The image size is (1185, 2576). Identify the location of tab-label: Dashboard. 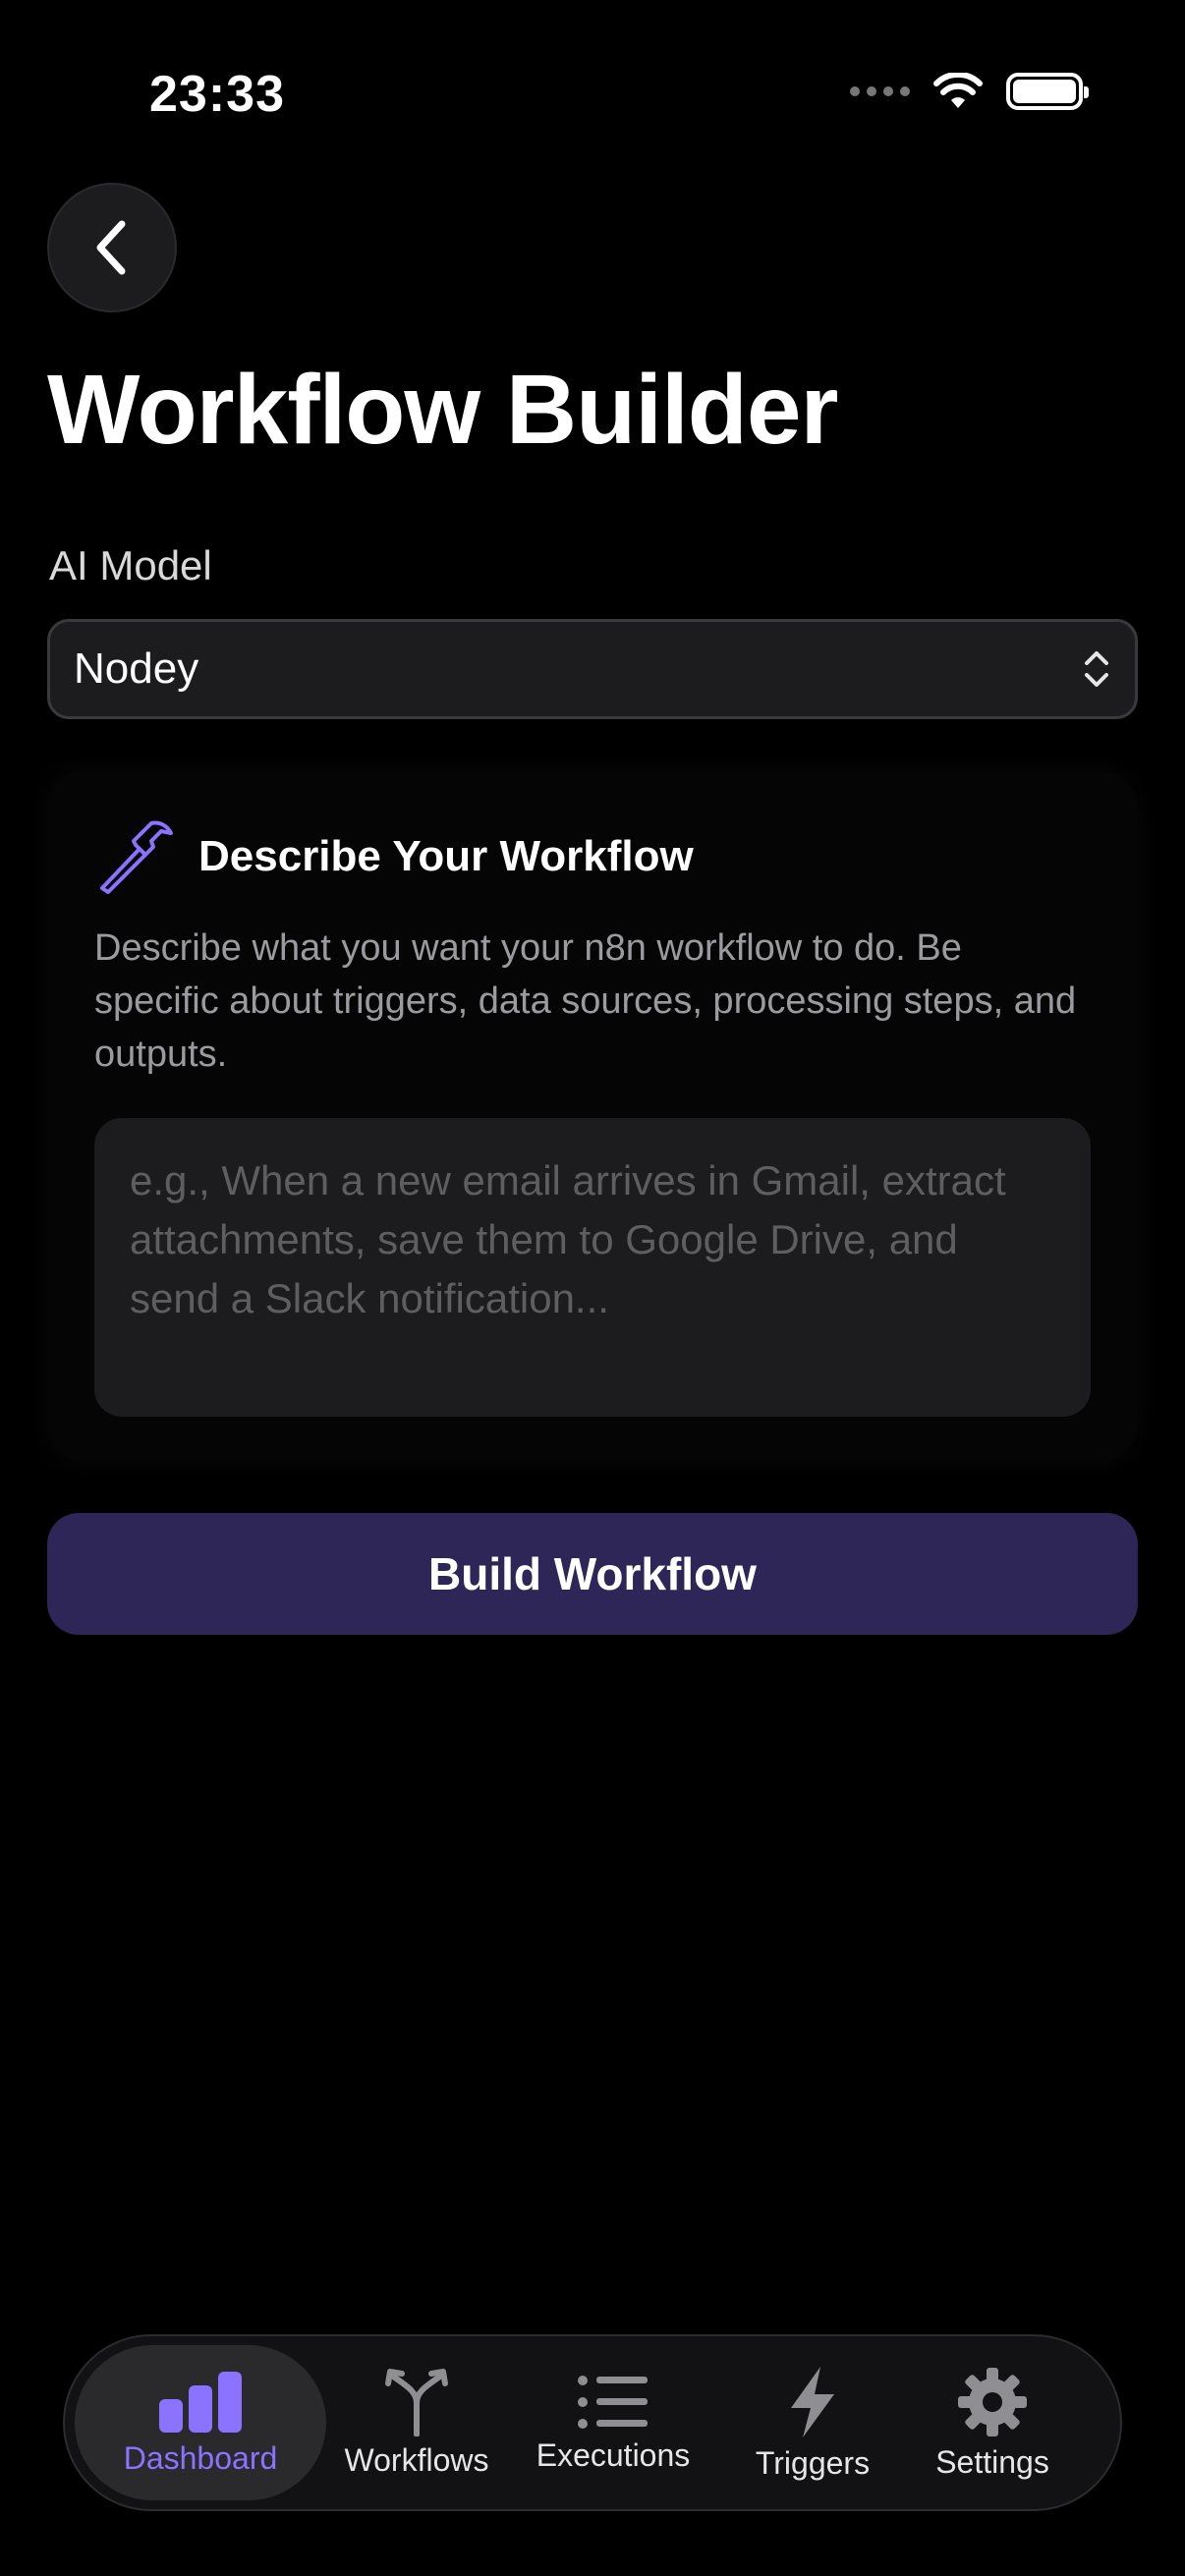
(200, 2457).